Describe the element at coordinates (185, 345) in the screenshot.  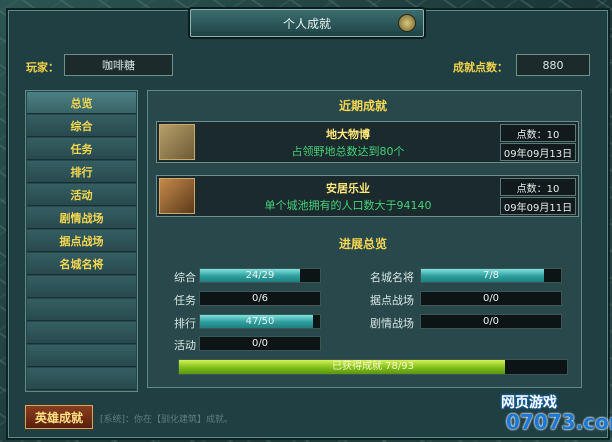
I see `progress-label: 活动` at that location.